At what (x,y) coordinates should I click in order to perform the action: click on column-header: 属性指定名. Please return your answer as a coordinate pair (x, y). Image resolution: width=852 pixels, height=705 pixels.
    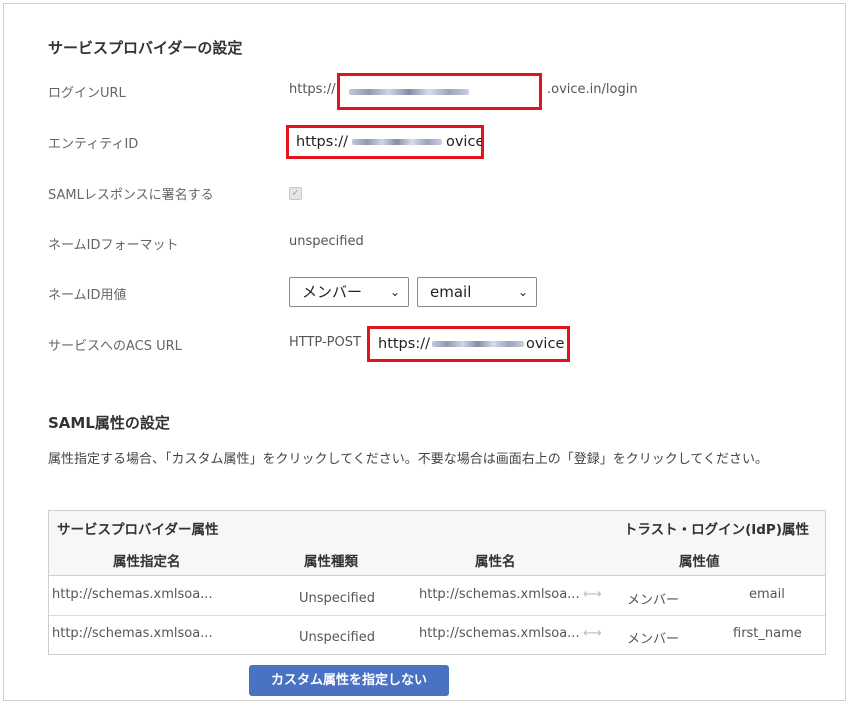
    Looking at the image, I should click on (147, 562).